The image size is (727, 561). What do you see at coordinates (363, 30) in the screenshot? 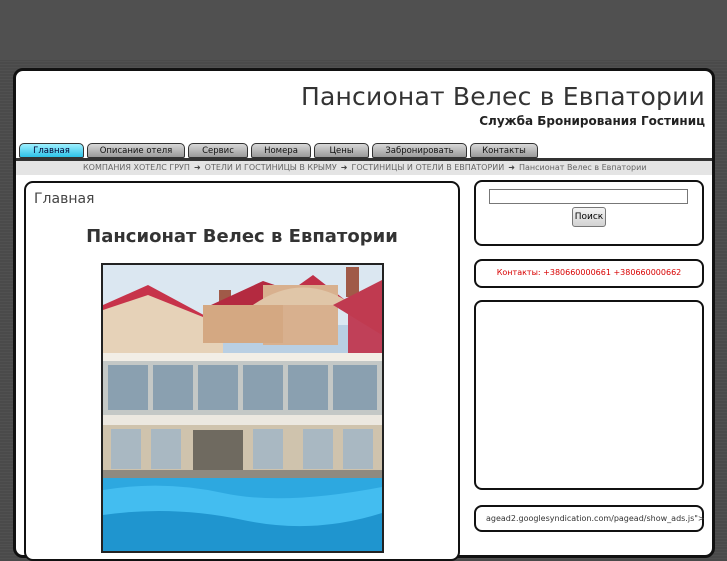
I see `top-band` at bounding box center [363, 30].